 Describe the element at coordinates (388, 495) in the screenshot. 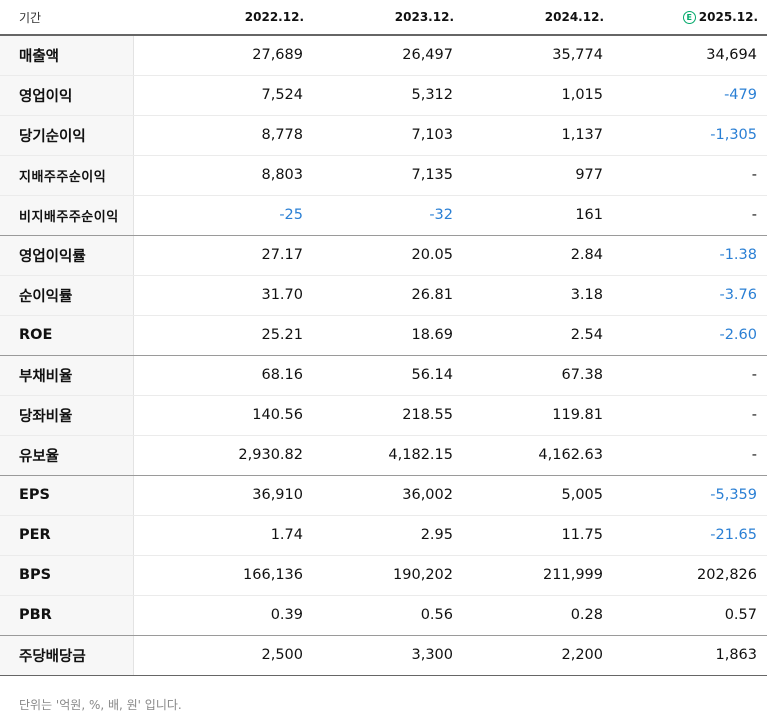

I see `table-cell: 36,002` at that location.